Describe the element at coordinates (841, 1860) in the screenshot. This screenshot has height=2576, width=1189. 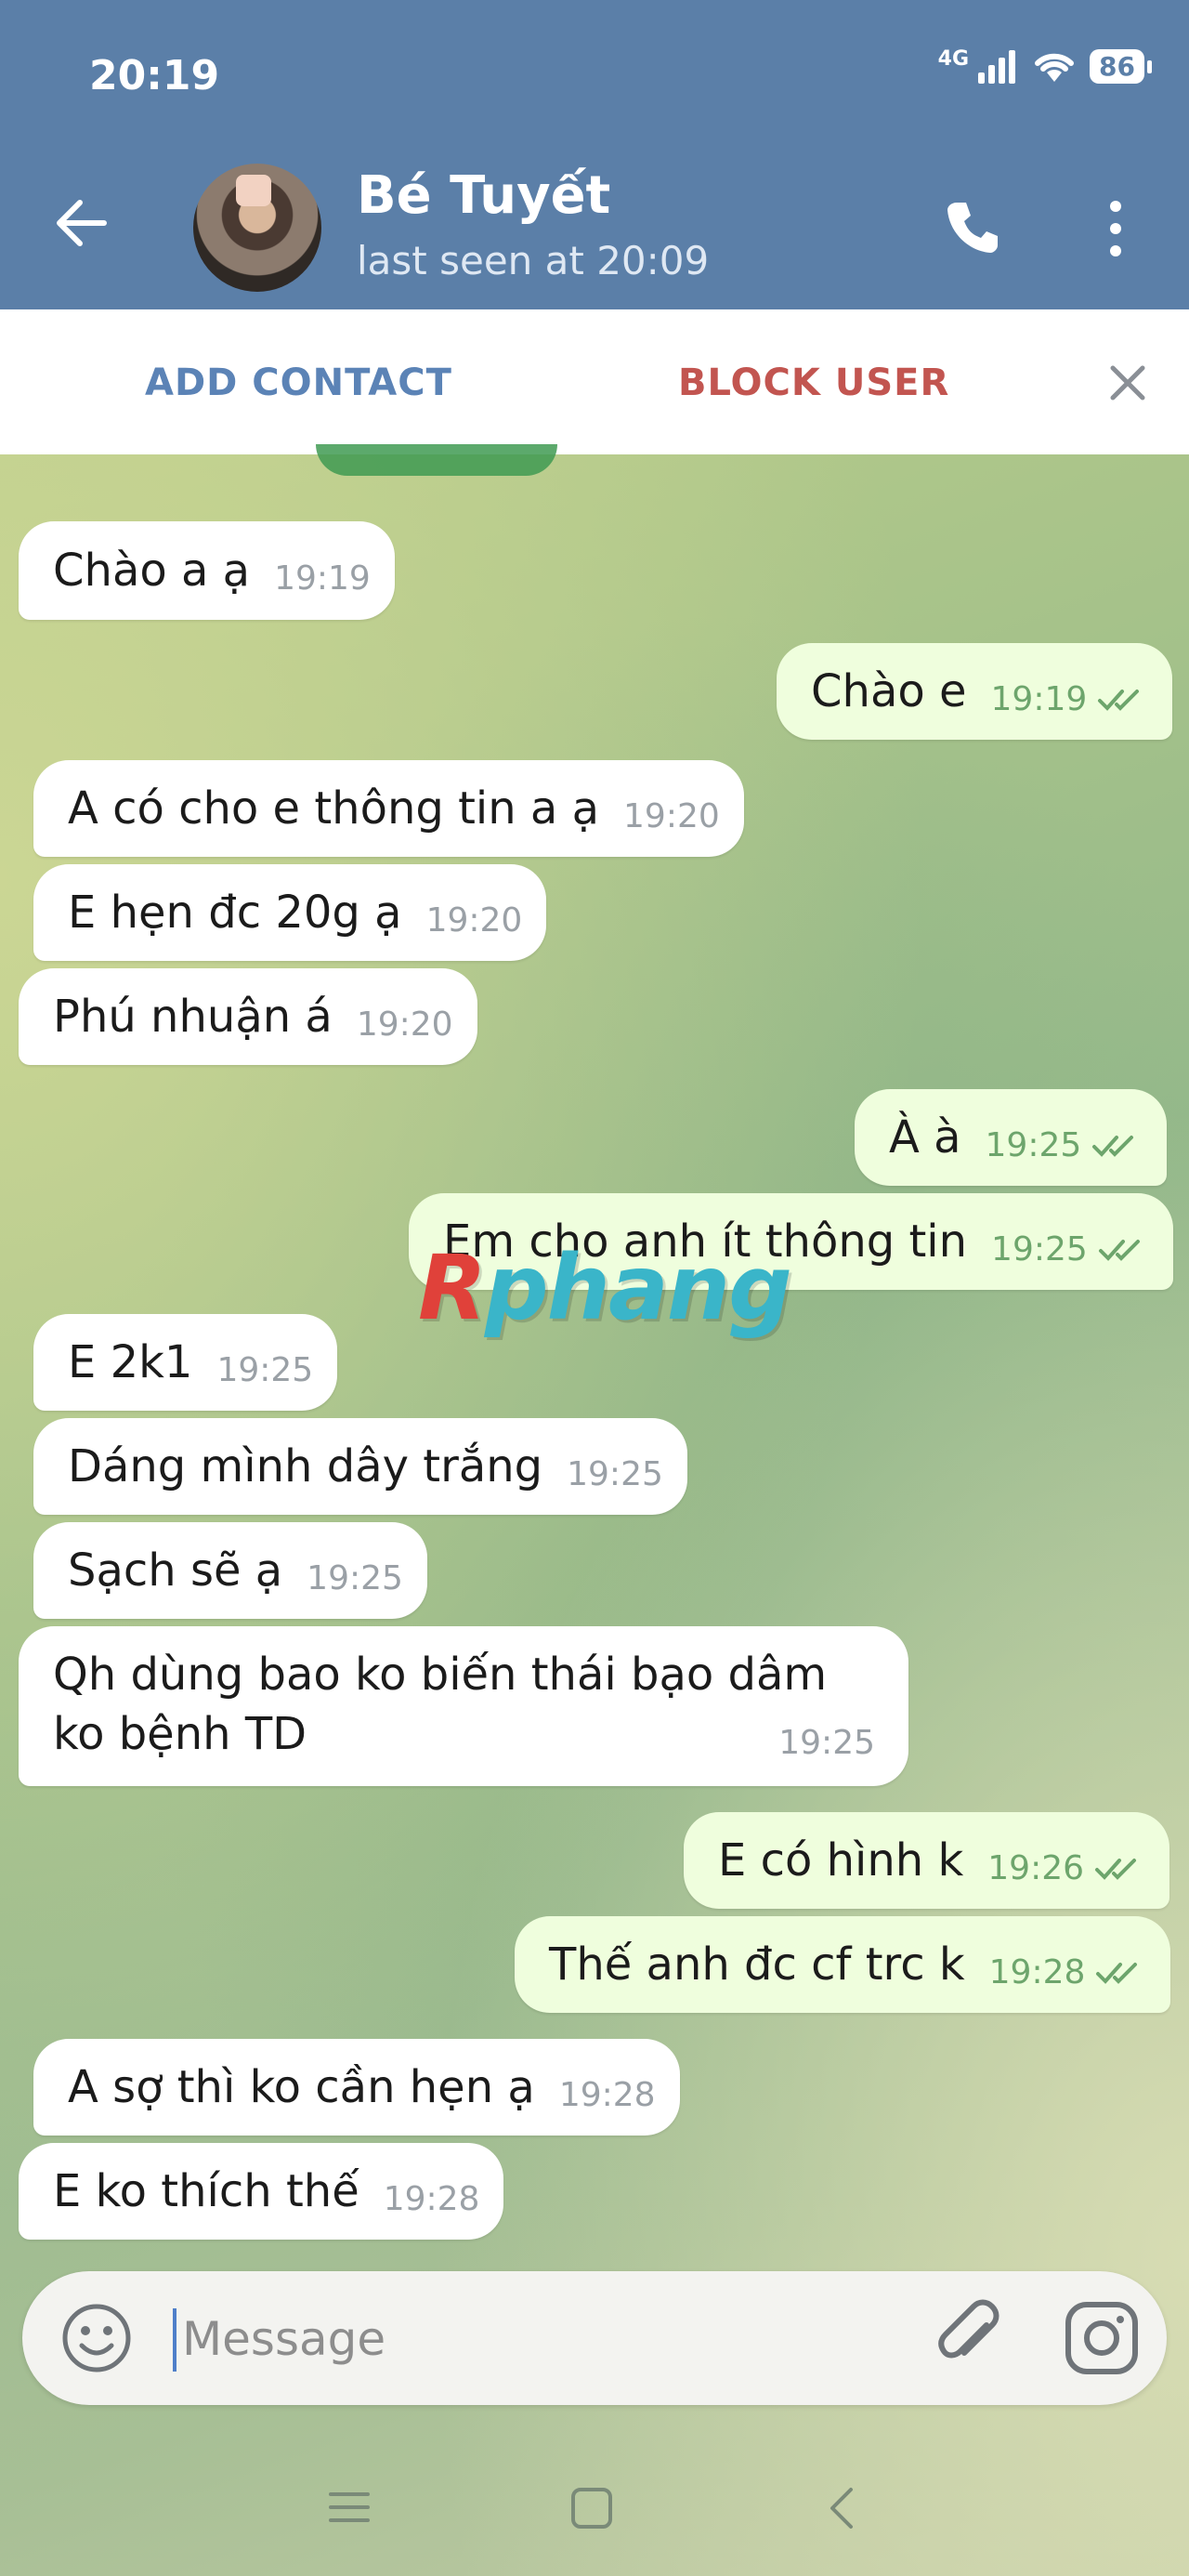
I see `message-text: E có hình k` at that location.